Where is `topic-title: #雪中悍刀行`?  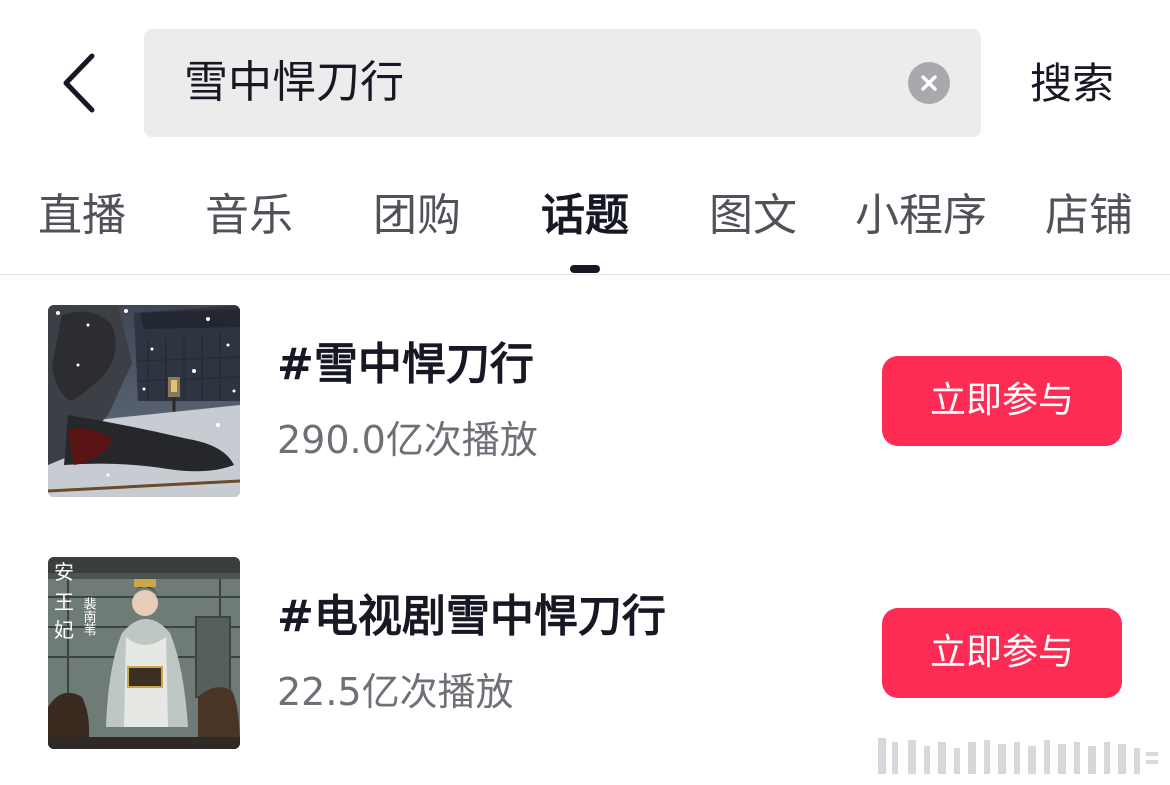
topic-title: #雪中悍刀行 is located at coordinates (405, 364).